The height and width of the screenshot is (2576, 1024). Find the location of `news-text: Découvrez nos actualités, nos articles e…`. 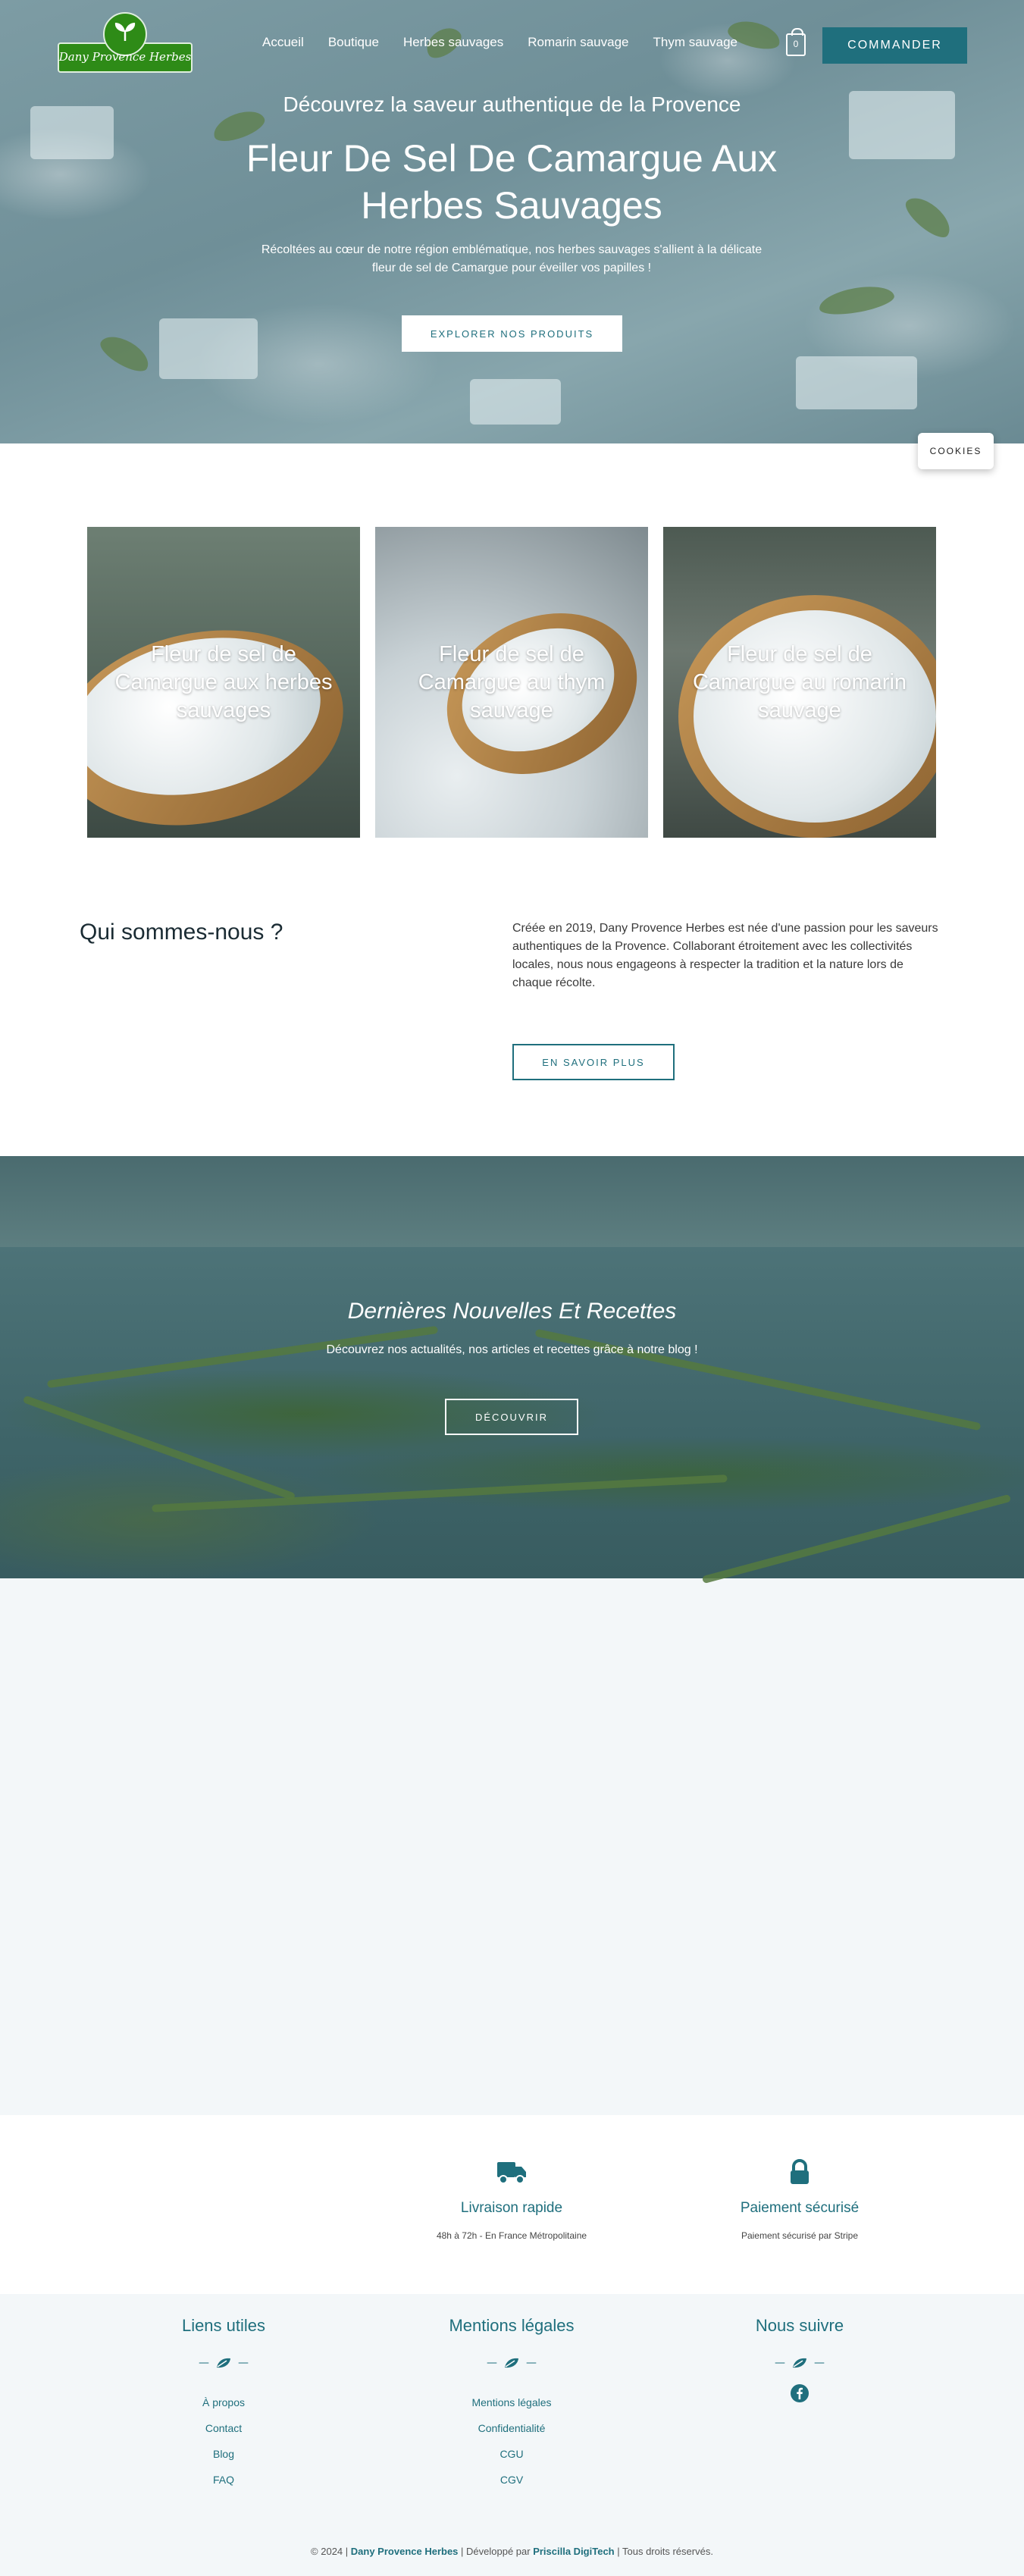

news-text: Découvrez nos actualités, nos articles e… is located at coordinates (512, 1349).